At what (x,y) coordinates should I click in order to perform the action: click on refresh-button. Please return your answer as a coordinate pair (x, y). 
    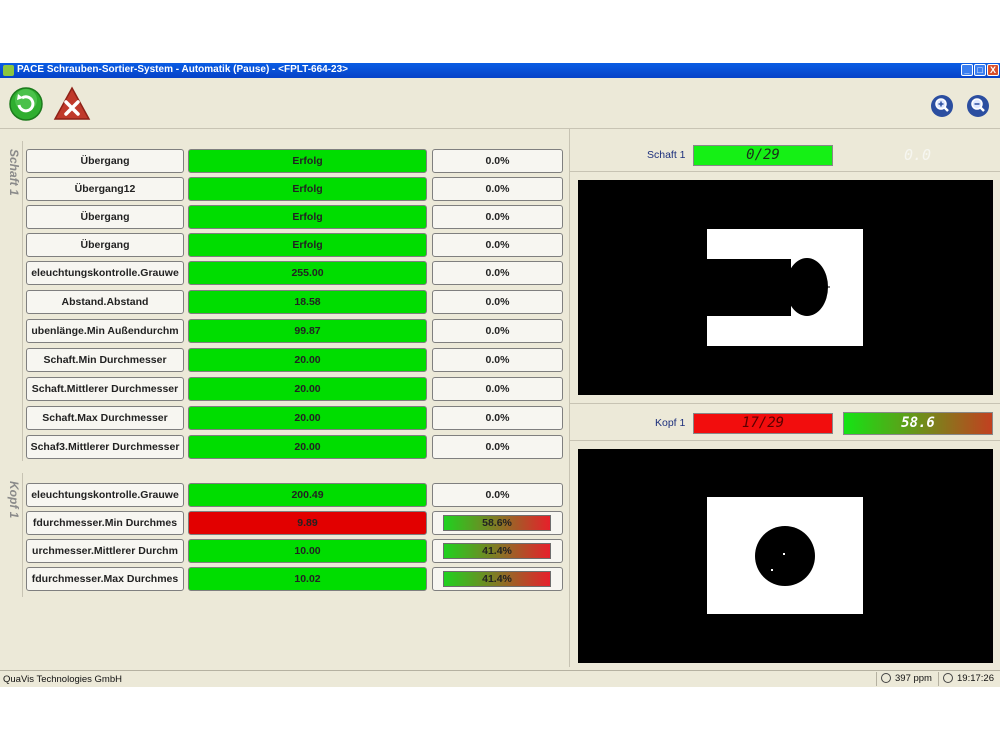
    Looking at the image, I should click on (26, 106).